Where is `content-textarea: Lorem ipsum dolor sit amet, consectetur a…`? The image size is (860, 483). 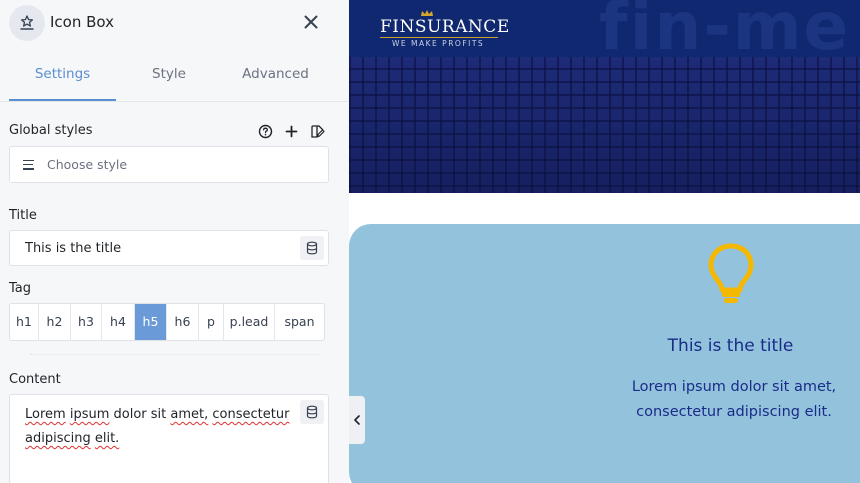 content-textarea: Lorem ipsum dolor sit amet, consectetur a… is located at coordinates (169, 438).